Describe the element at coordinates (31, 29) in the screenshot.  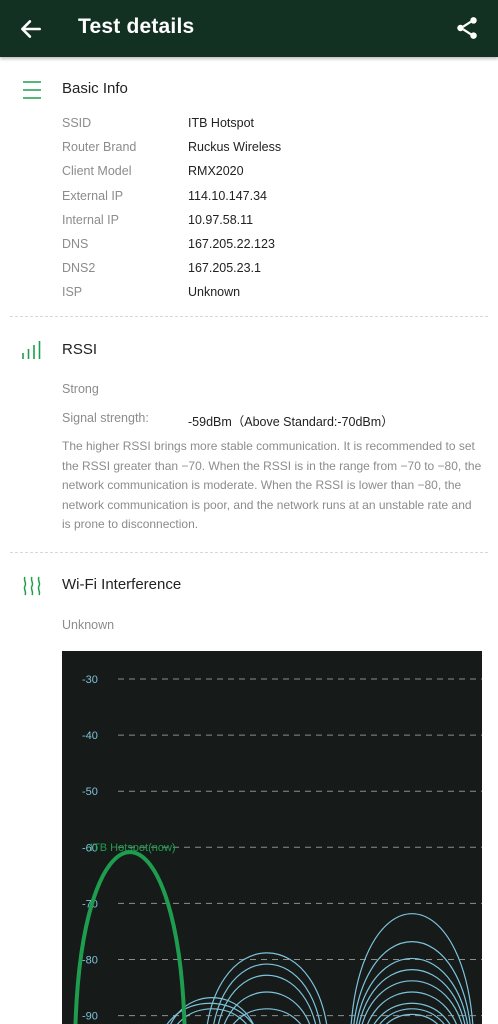
I see `arrow-left-icon` at that location.